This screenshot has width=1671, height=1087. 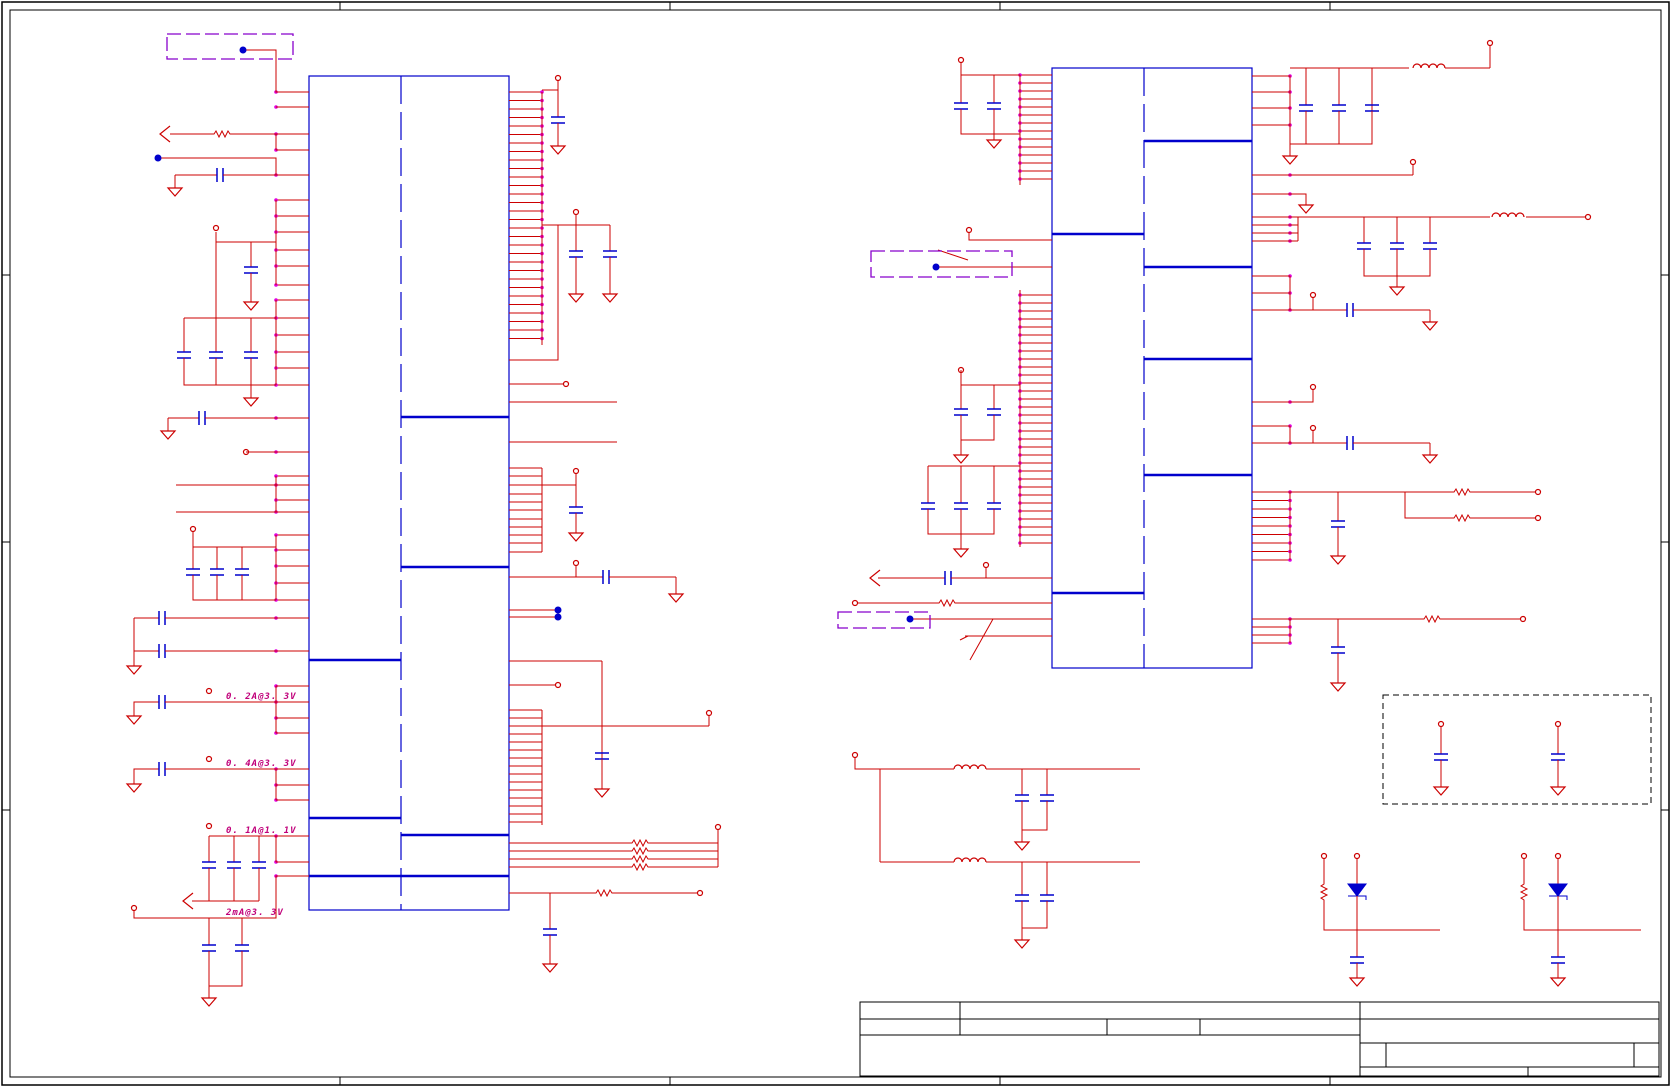 I want to click on decoupling-box, so click(x=1517, y=749).